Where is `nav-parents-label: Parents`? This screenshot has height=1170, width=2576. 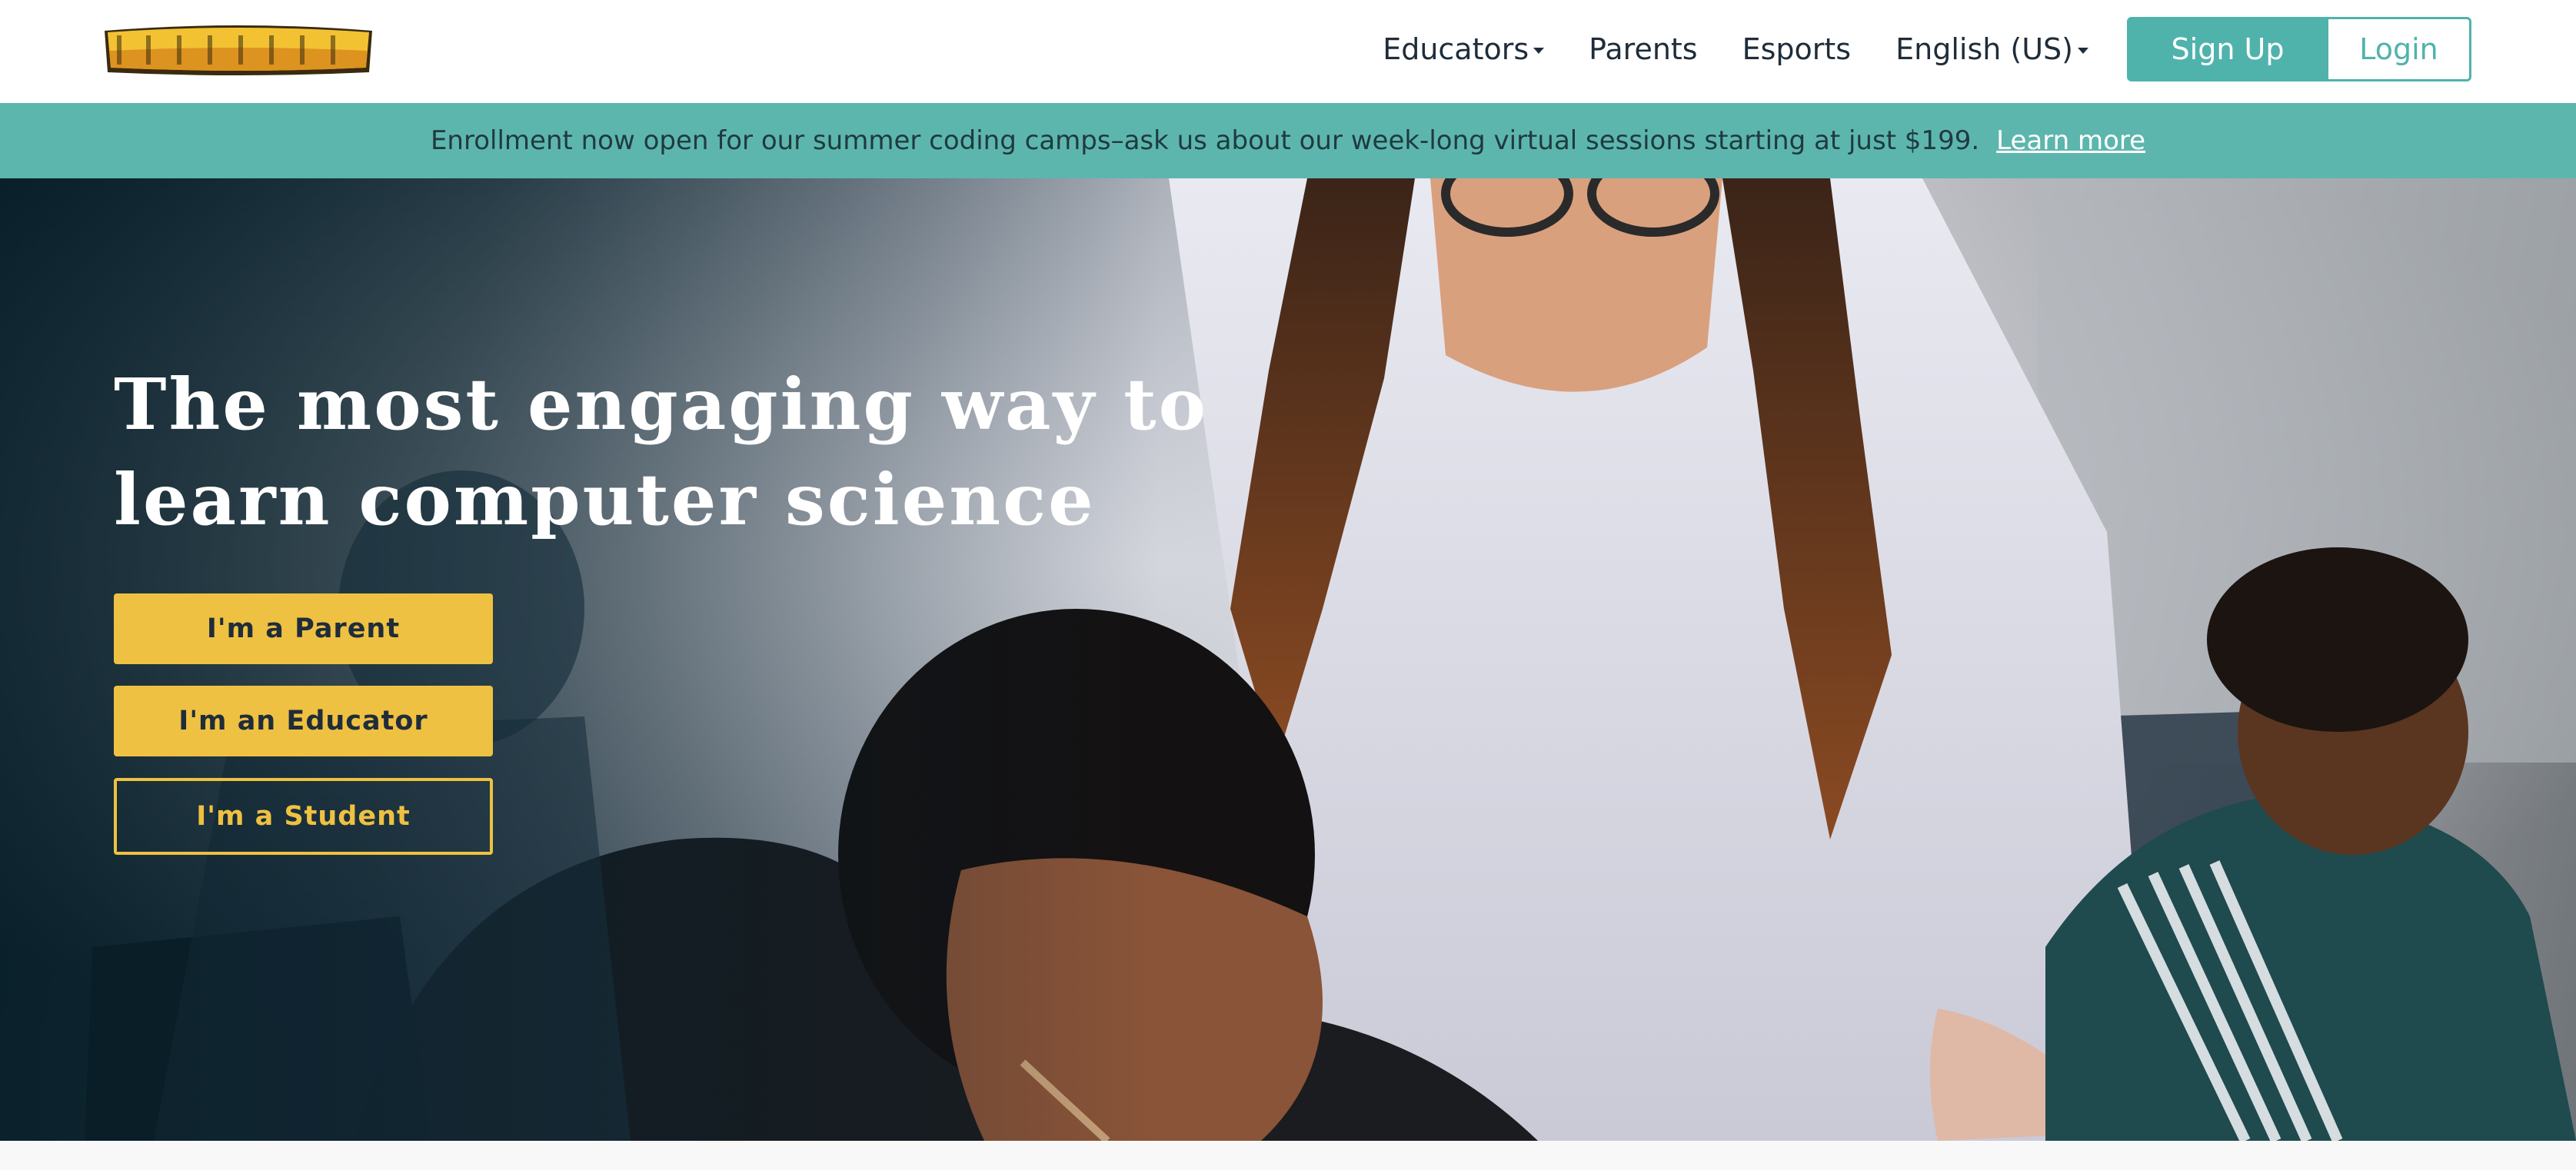
nav-parents-label: Parents is located at coordinates (1643, 49).